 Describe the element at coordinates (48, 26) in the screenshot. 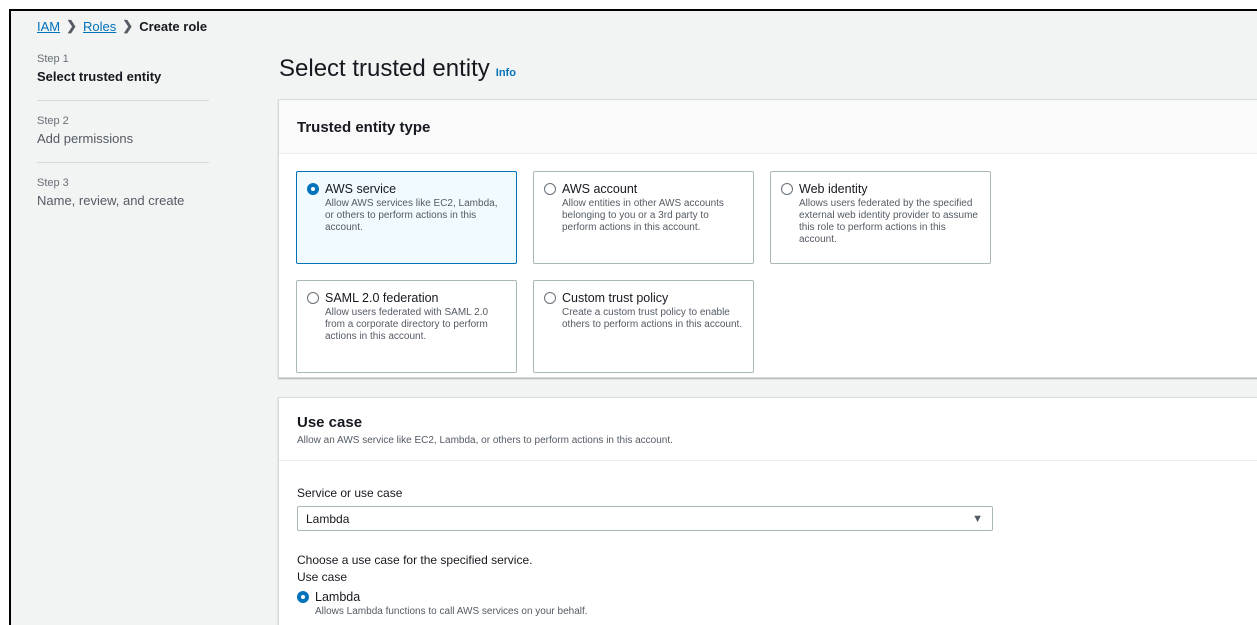

I see `breadcrumb-link-iam: IAM` at that location.